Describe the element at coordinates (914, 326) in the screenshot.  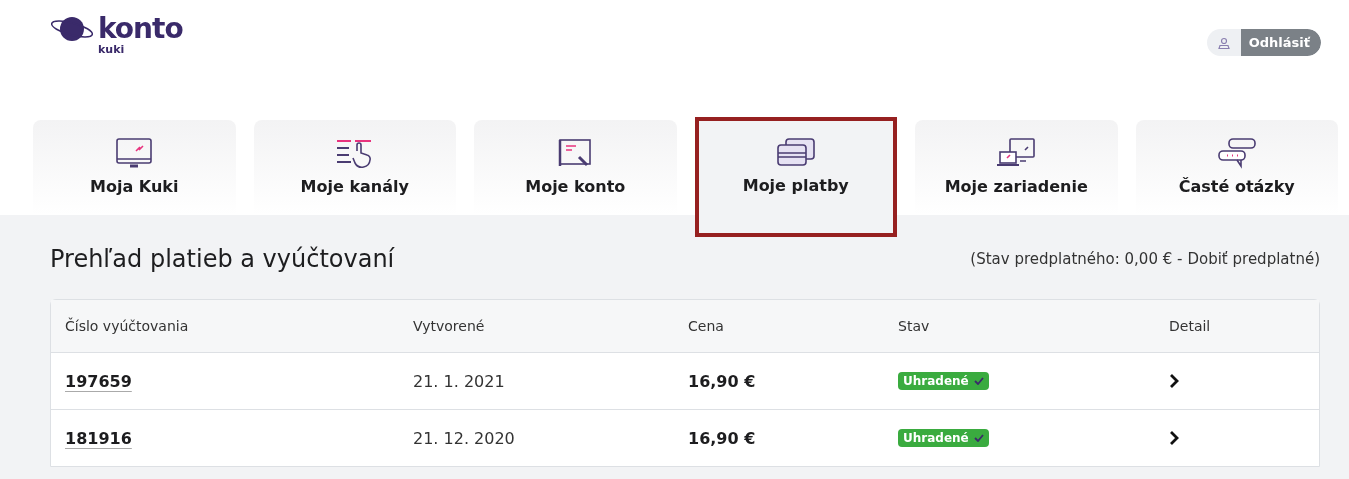
I see `column-header: Stav` at that location.